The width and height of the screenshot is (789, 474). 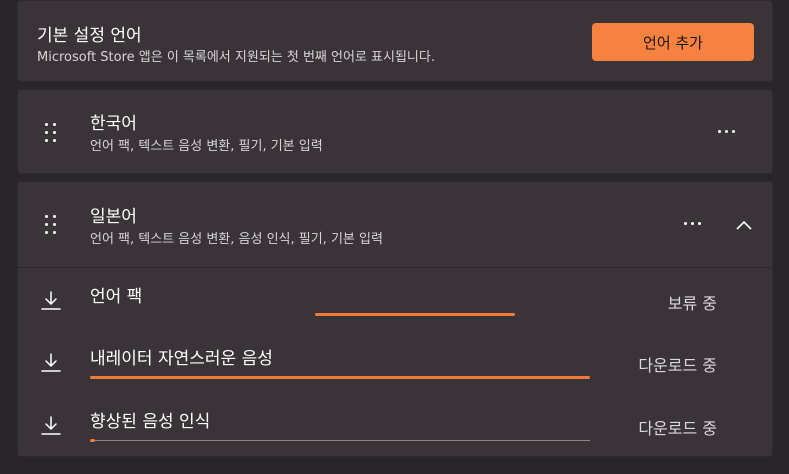 I want to click on preferred-language-title: 기본 설정 언어, so click(x=89, y=36).